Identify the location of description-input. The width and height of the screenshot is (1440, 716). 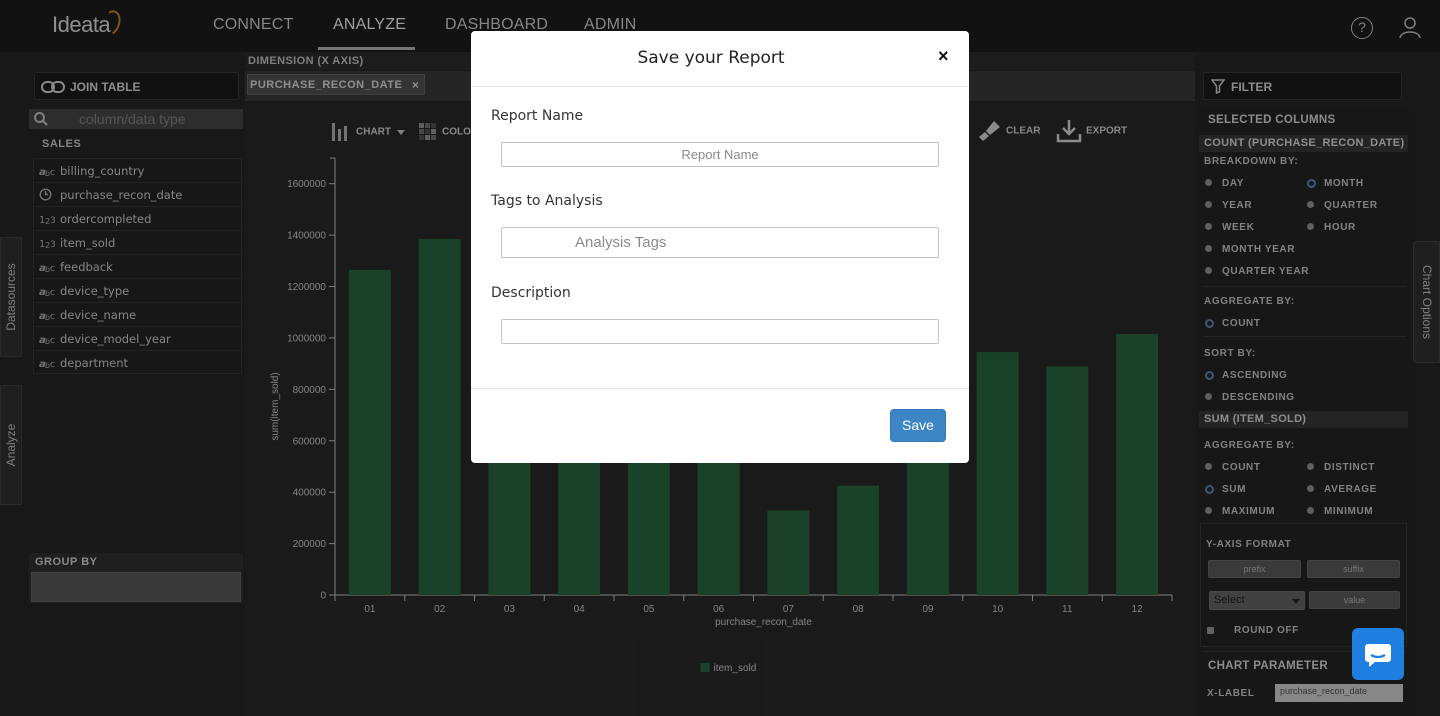
(720, 331).